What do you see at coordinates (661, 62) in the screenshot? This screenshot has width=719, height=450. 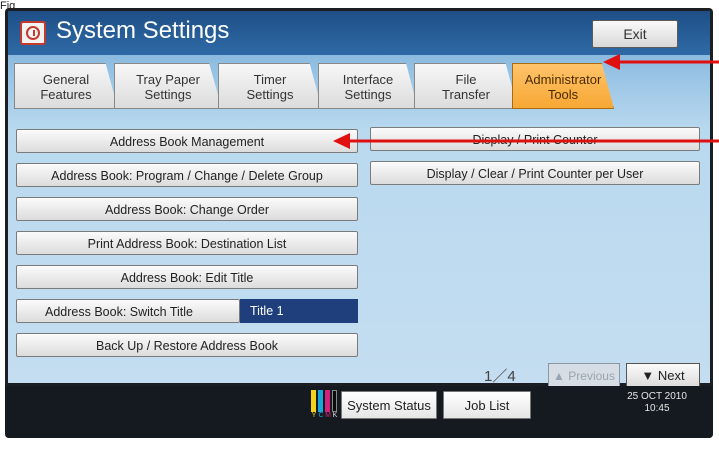 I see `arrow-to-administrator-tools` at bounding box center [661, 62].